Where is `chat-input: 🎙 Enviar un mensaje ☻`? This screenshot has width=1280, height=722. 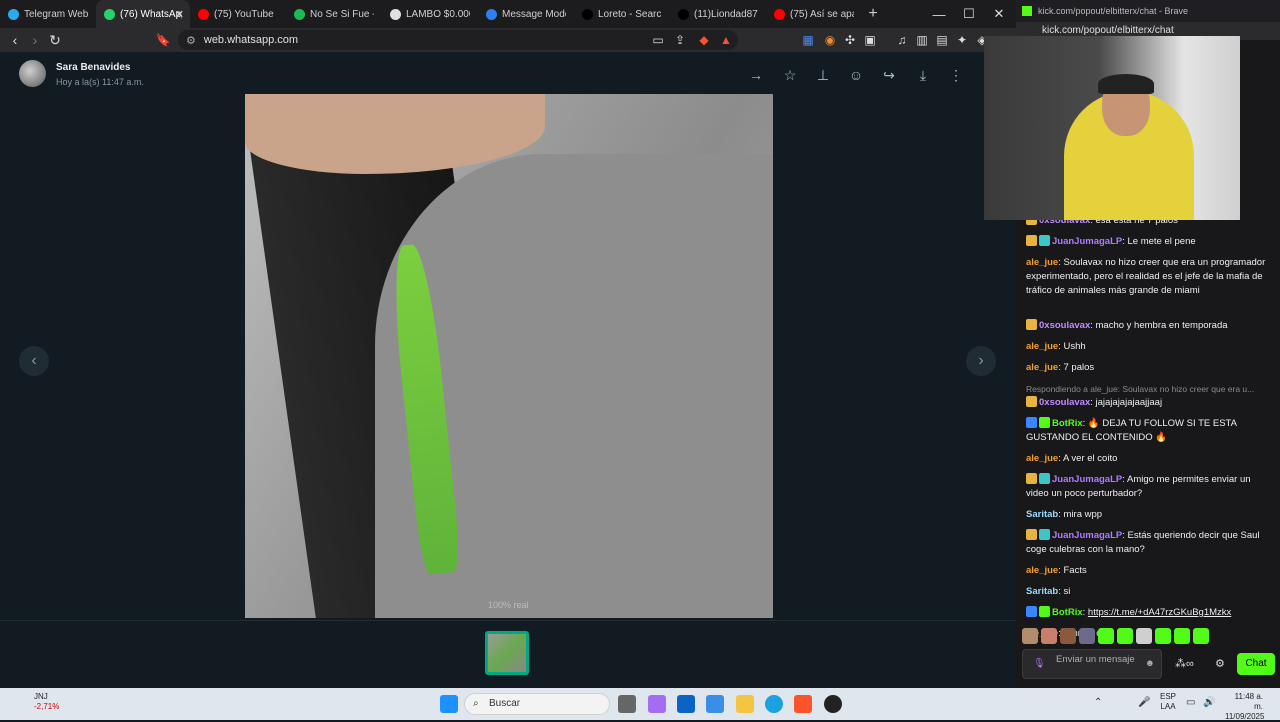 chat-input: 🎙 Enviar un mensaje ☻ is located at coordinates (1092, 664).